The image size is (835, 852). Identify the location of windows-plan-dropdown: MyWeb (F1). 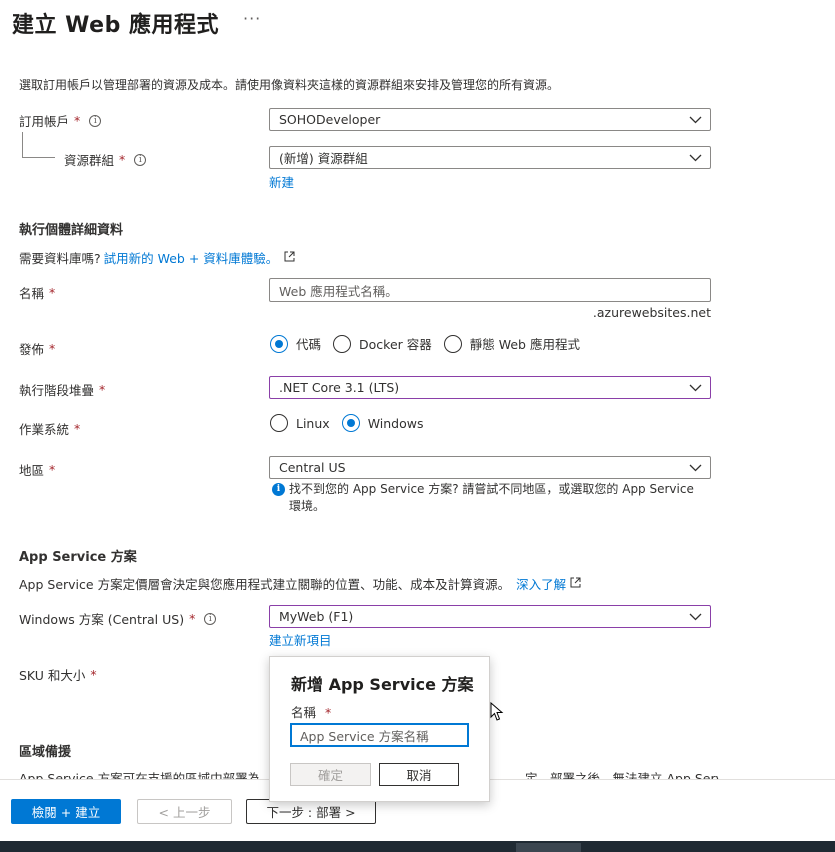
(490, 616).